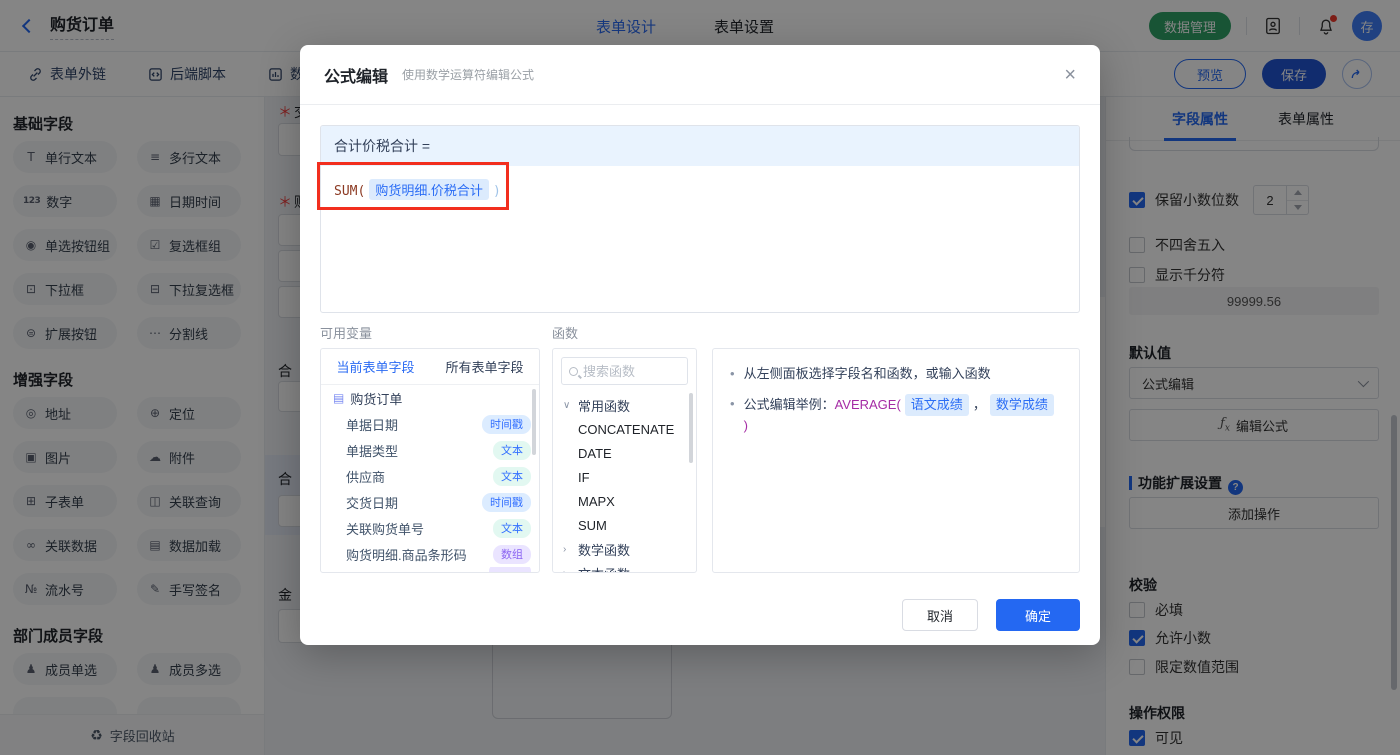 Image resolution: width=1400 pixels, height=755 pixels. What do you see at coordinates (430, 528) in the screenshot?
I see `variable-row: 关联购货单号 文本` at bounding box center [430, 528].